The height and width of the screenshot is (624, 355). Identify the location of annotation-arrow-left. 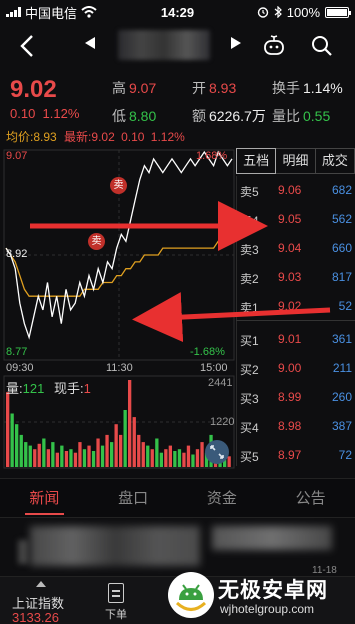
(231, 317).